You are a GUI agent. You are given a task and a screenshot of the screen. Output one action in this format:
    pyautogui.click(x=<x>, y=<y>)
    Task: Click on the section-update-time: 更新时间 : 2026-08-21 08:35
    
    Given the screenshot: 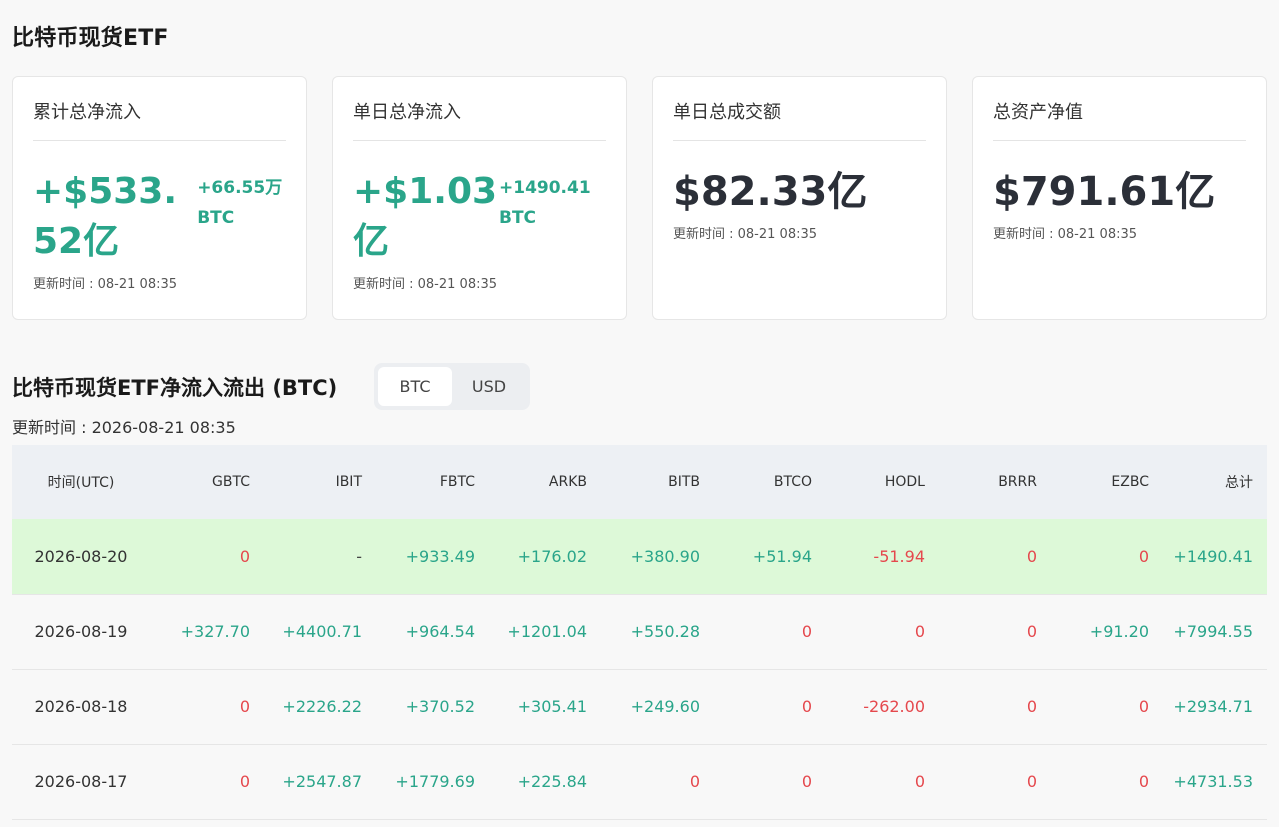 What is the action you would take?
    pyautogui.click(x=124, y=427)
    